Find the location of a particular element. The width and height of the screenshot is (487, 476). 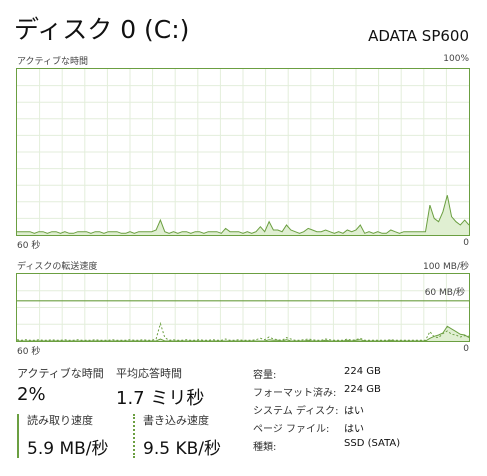

transfer-graph-max: 100 MB/秒 is located at coordinates (445, 267).